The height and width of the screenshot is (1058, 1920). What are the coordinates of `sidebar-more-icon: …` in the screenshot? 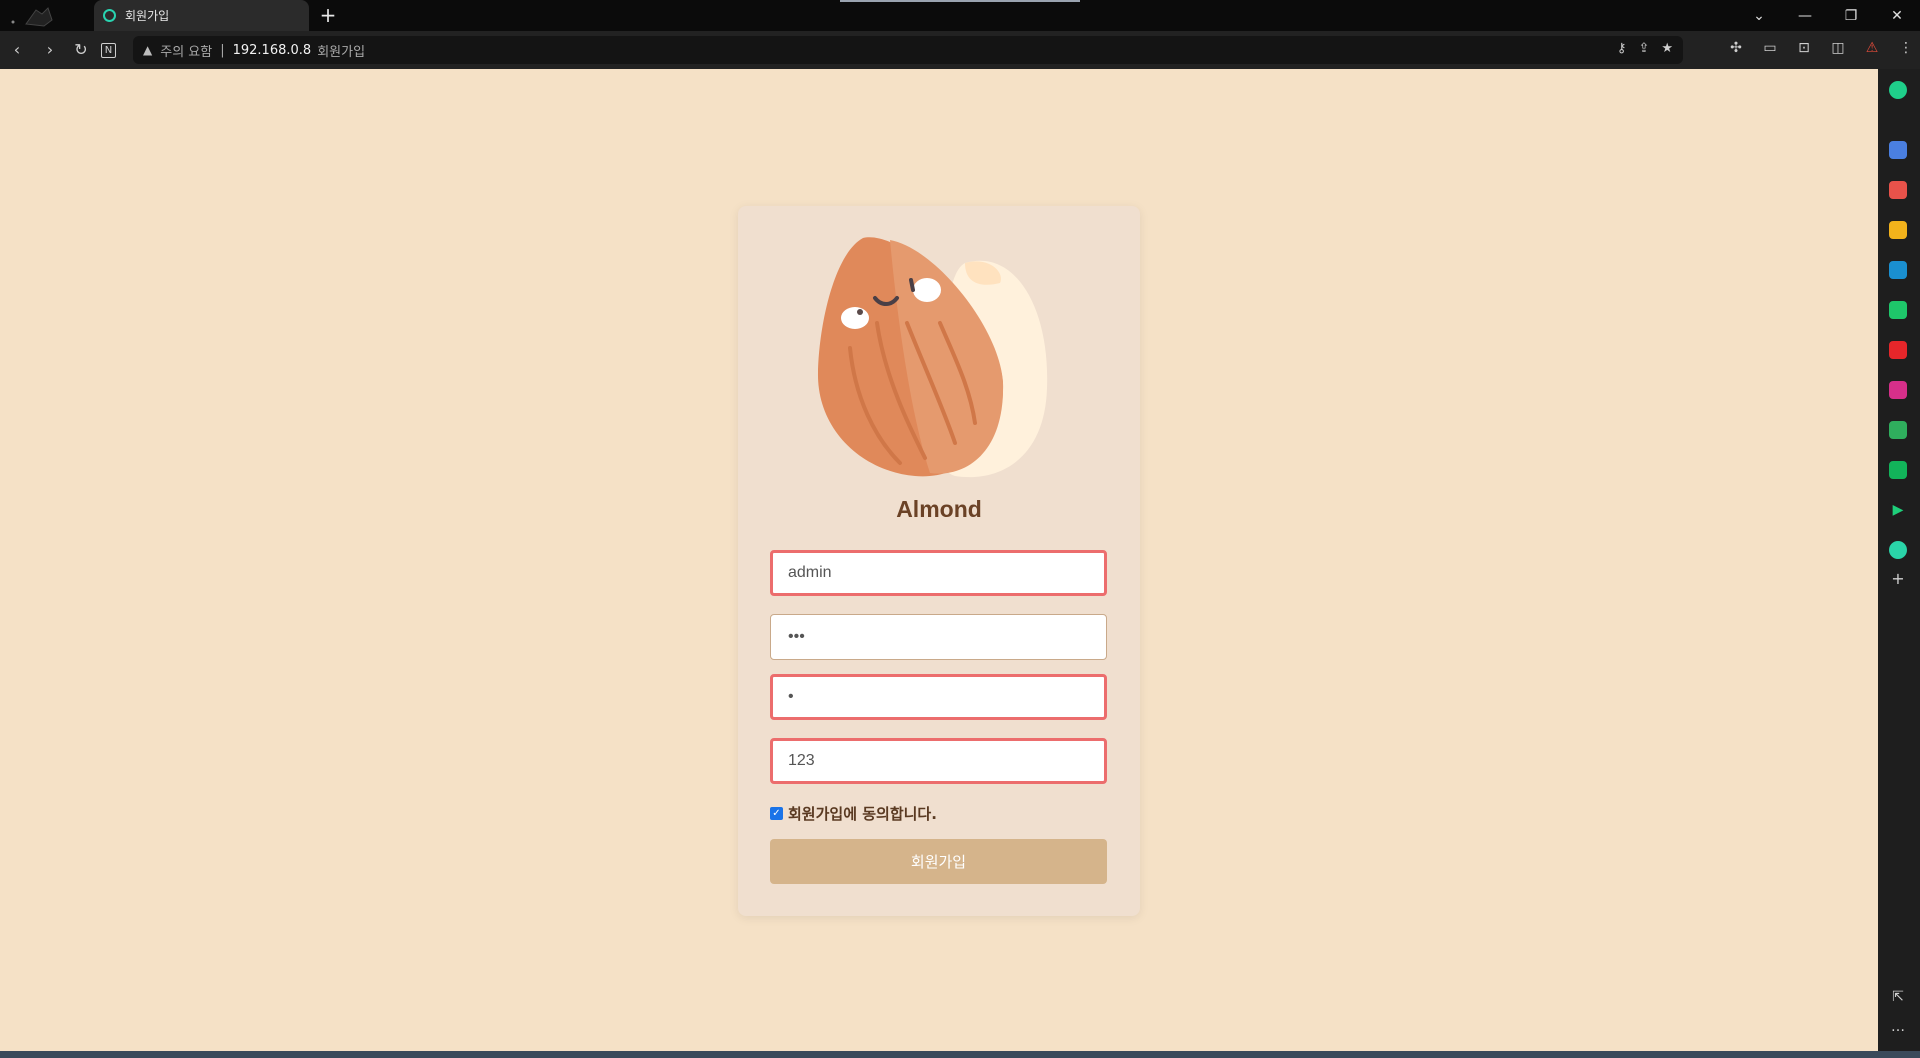 It's located at (1898, 1027).